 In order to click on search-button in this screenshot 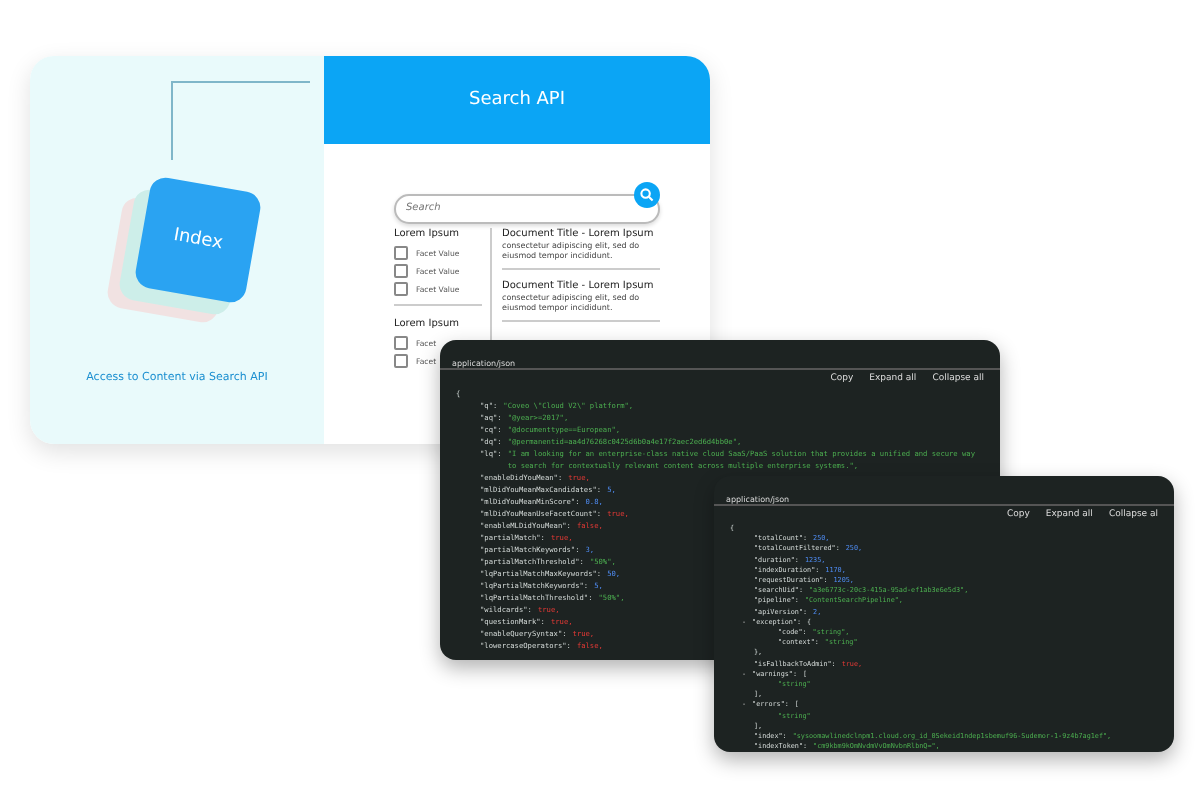, I will do `click(647, 195)`.